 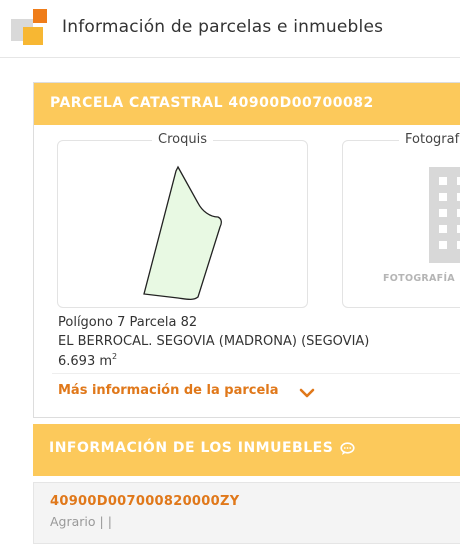 I want to click on inmueble-item: 40900D007000820000ZY Agrario | |, so click(x=246, y=513).